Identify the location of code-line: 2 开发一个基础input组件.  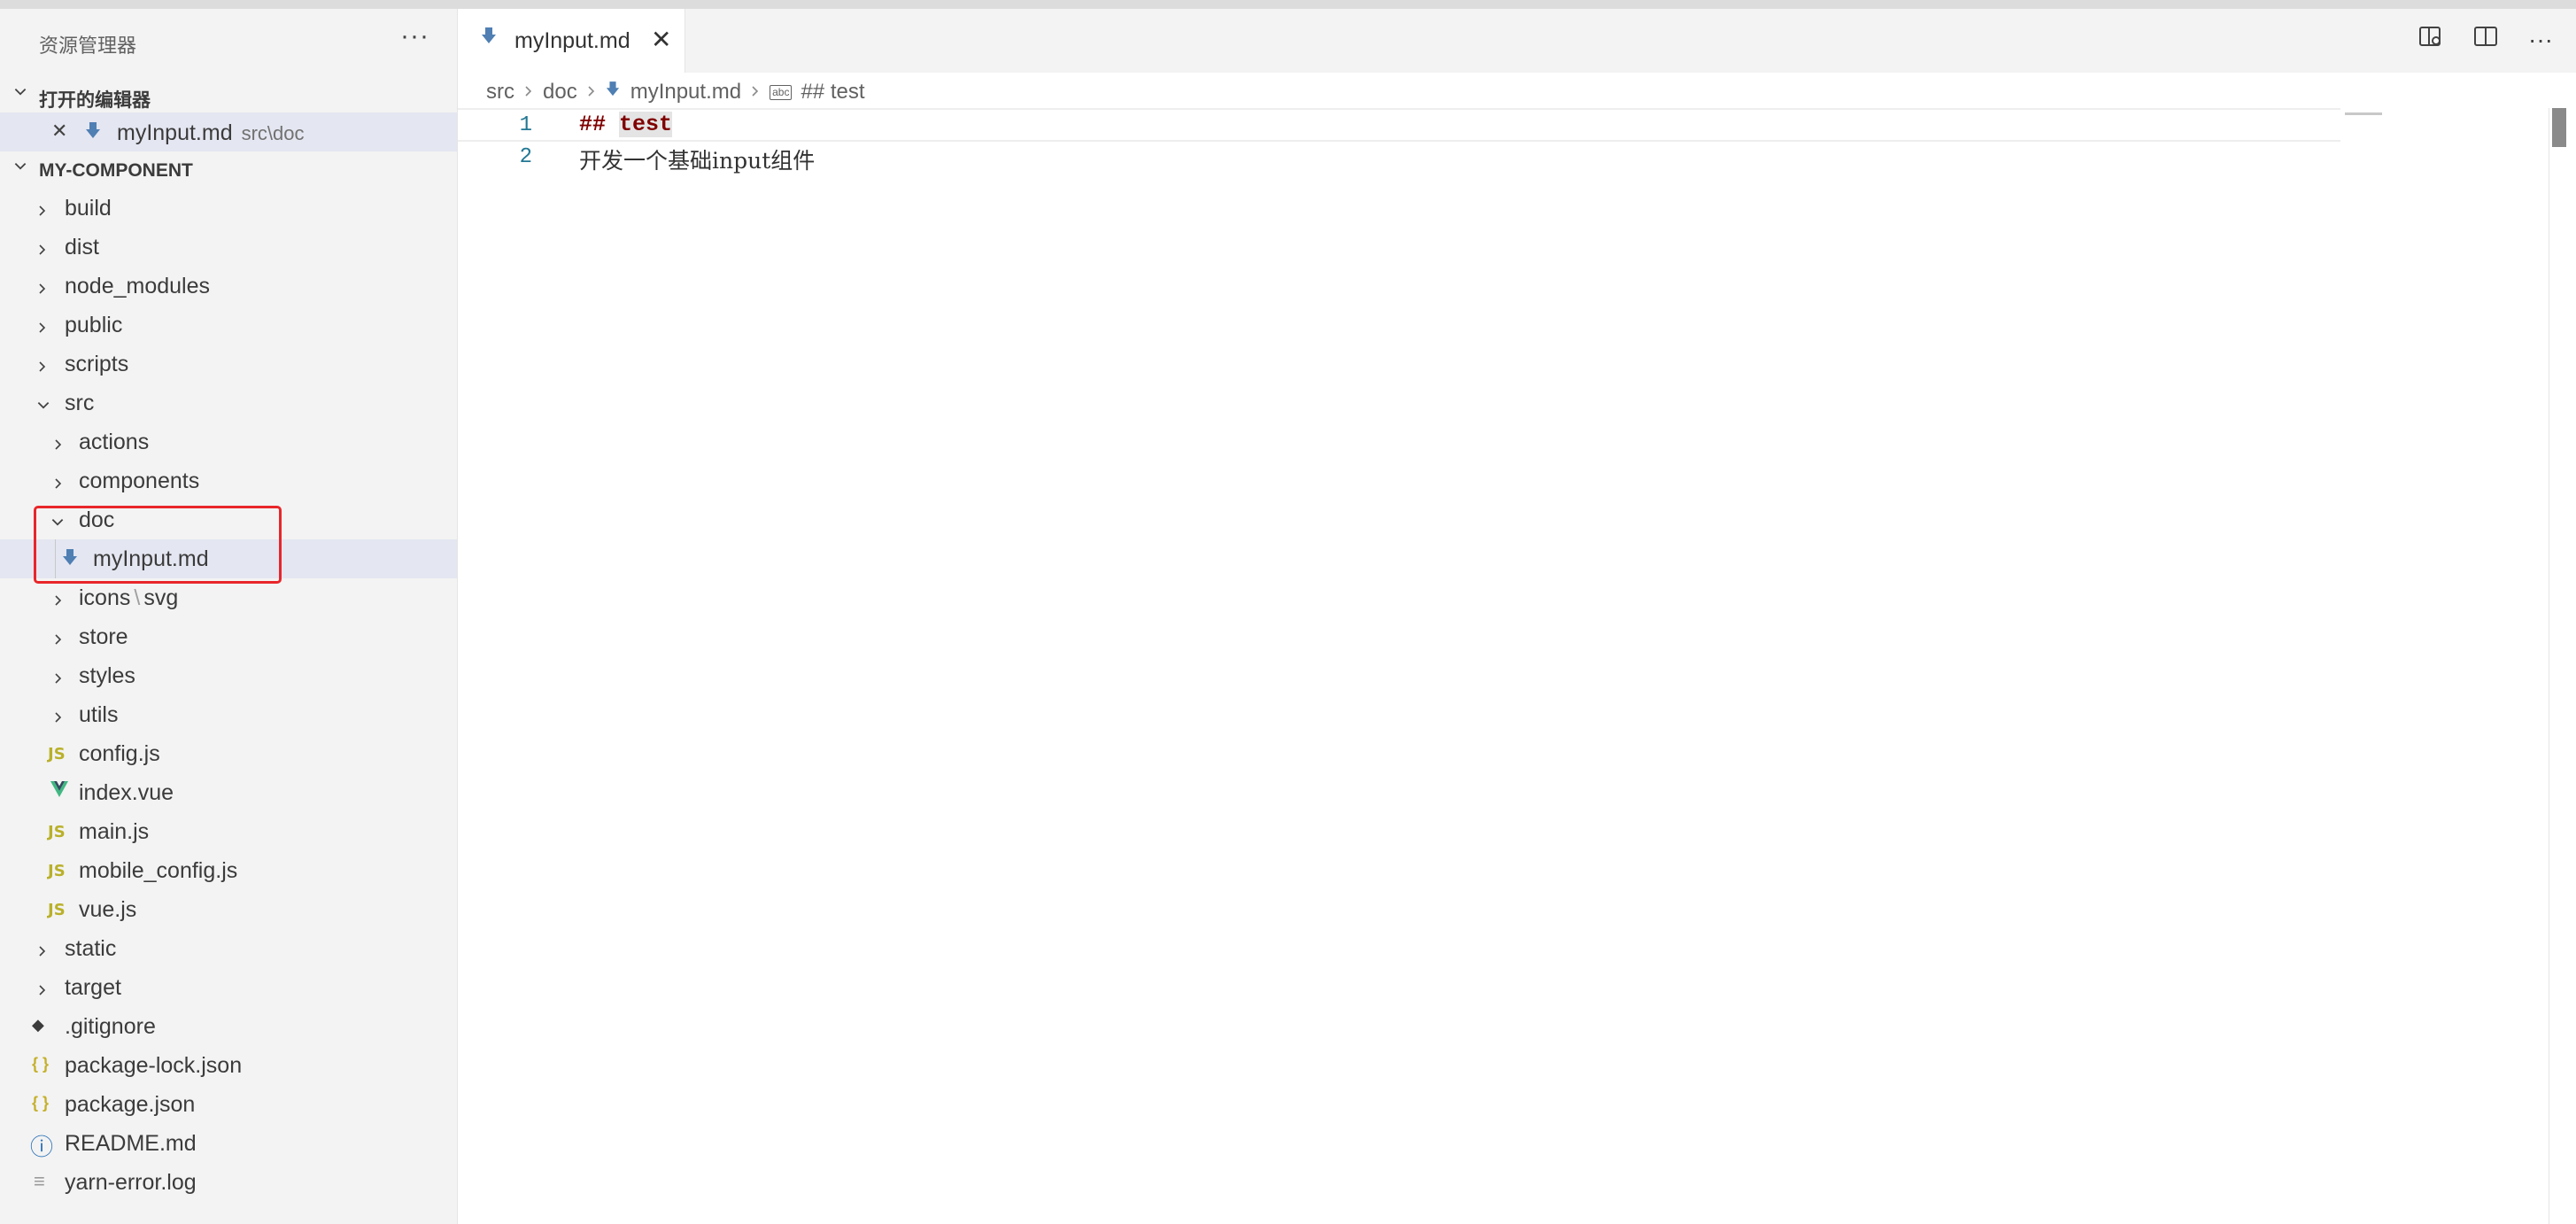
(1396, 158).